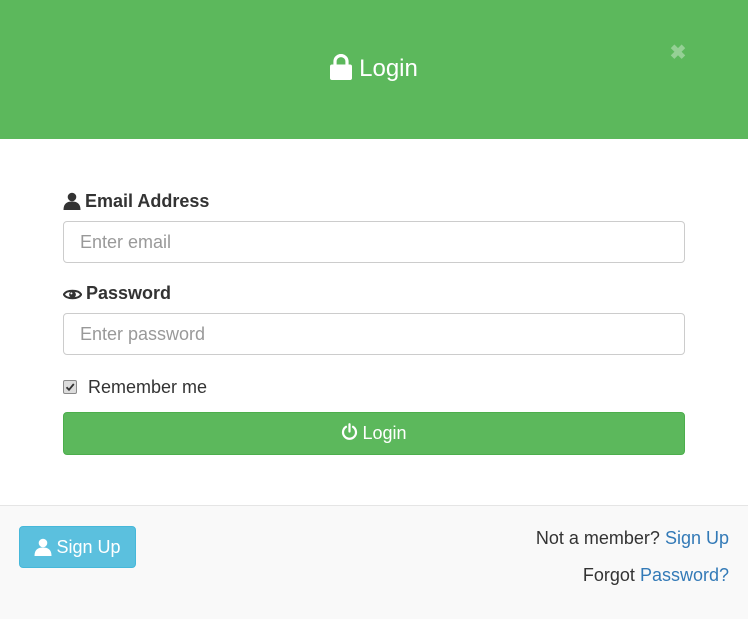 This screenshot has height=619, width=748. Describe the element at coordinates (147, 201) in the screenshot. I see `email-label-text: Email Address` at that location.